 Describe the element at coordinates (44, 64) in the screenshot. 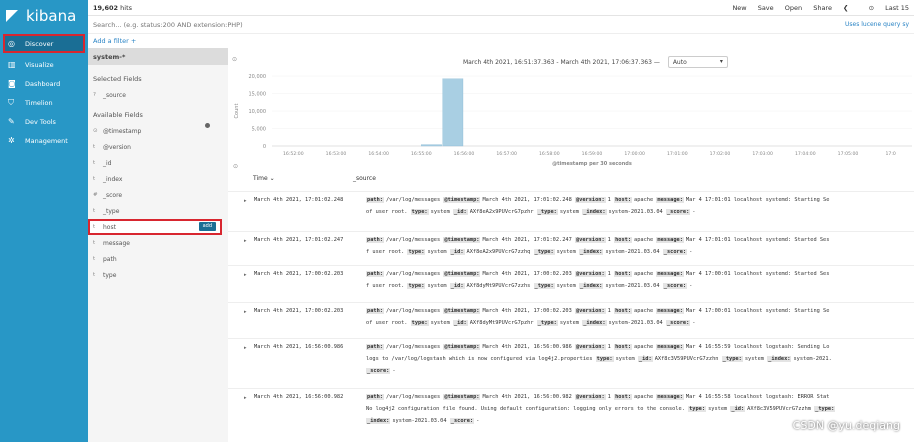

I see `sidebar-item-visualize: ▥ Visualize` at that location.